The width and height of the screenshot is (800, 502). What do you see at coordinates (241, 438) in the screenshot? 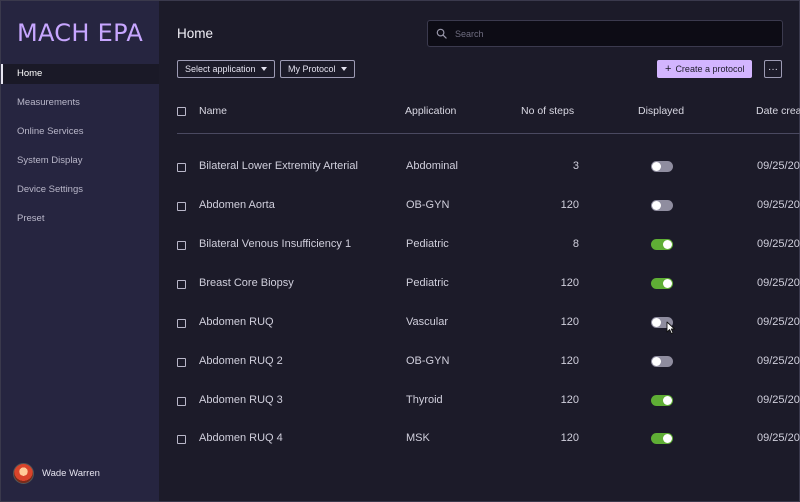
I see `row-name: Abdomen RUQ 4` at bounding box center [241, 438].